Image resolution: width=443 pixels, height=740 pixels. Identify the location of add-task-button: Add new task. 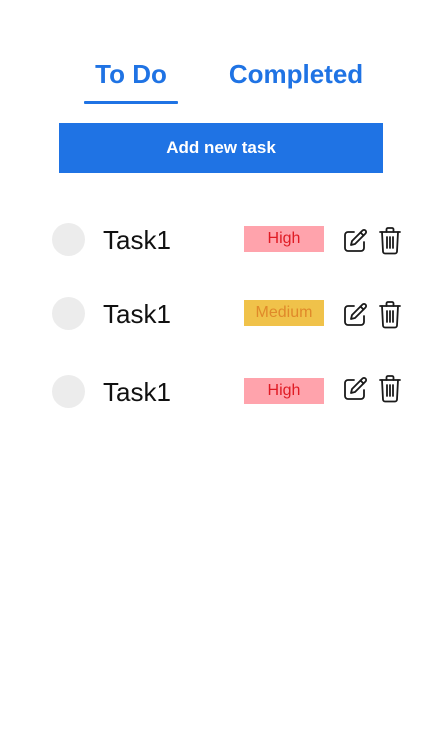
(221, 148).